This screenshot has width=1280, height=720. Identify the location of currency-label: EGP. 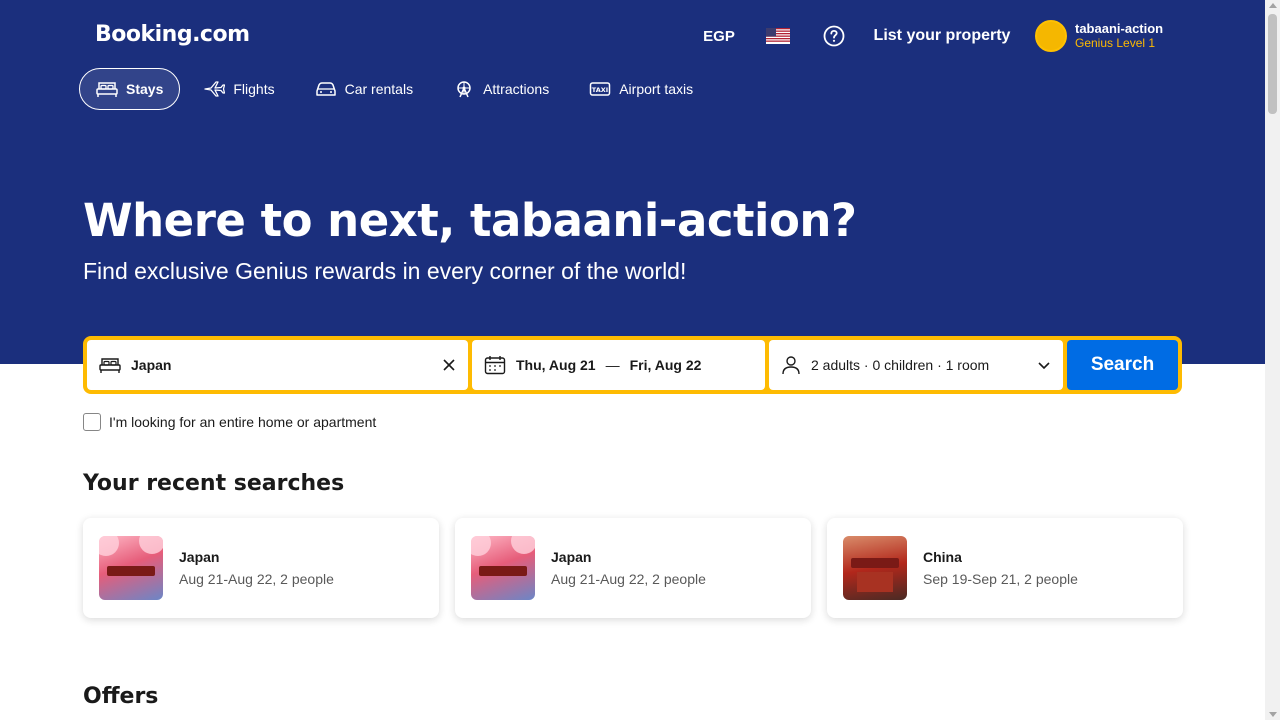
(719, 36).